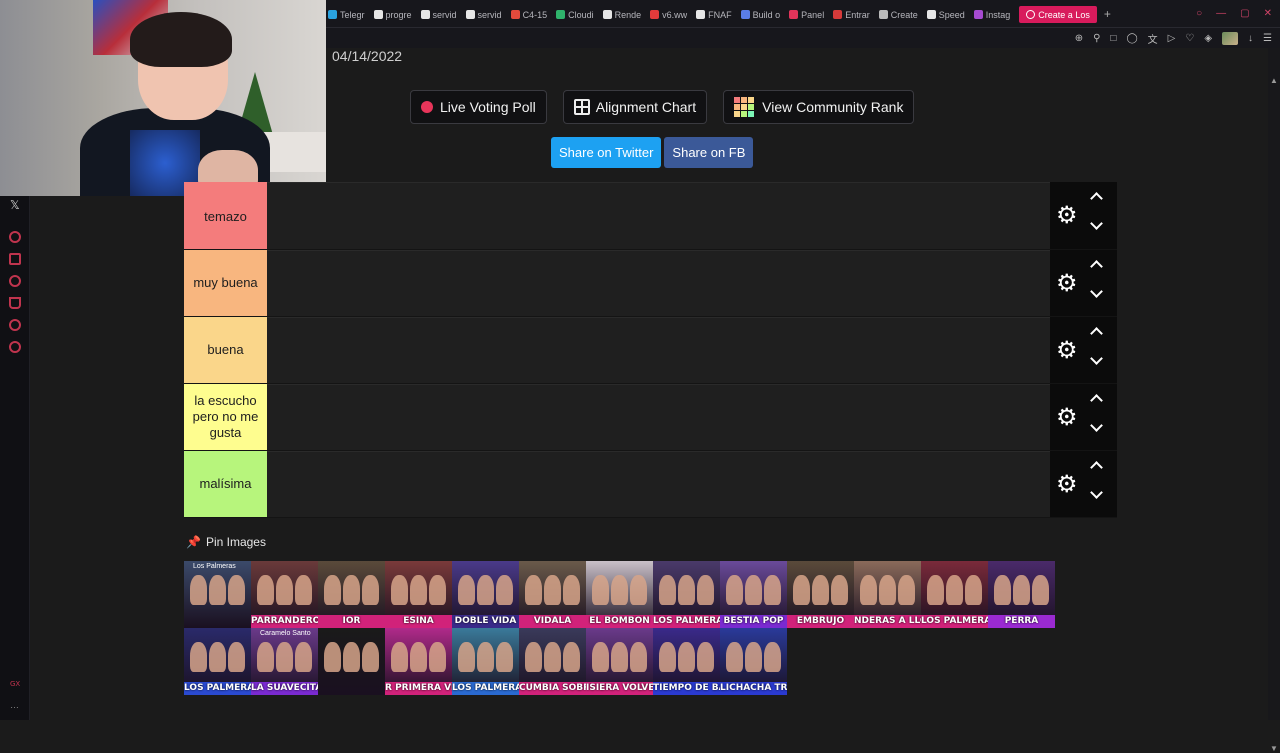  I want to click on browser-tab: Instag, so click(991, 14).